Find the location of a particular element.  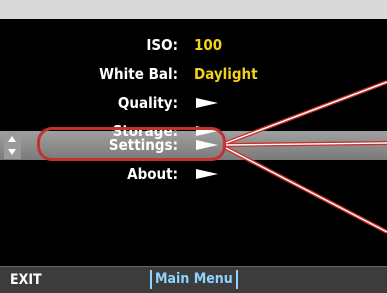

main-menu-tab: Main Menu is located at coordinates (194, 279).